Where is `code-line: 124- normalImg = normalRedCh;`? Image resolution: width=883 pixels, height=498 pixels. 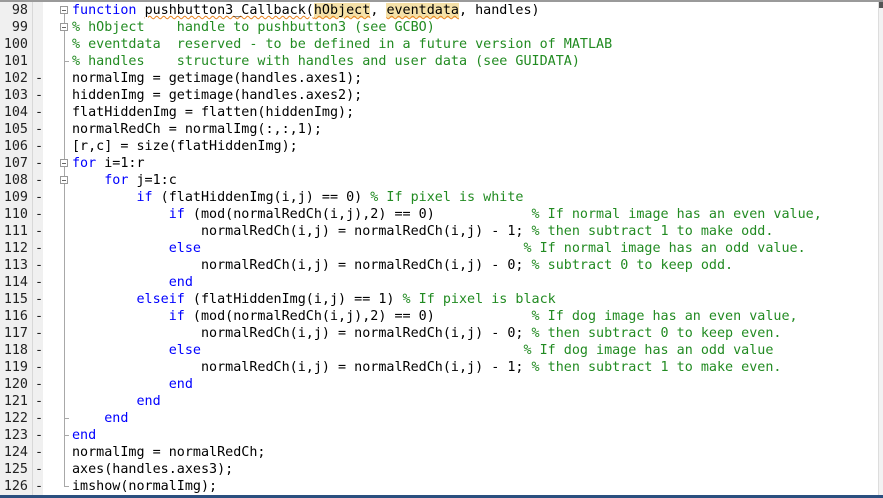 code-line: 124- normalImg = normalRedCh; is located at coordinates (440, 452).